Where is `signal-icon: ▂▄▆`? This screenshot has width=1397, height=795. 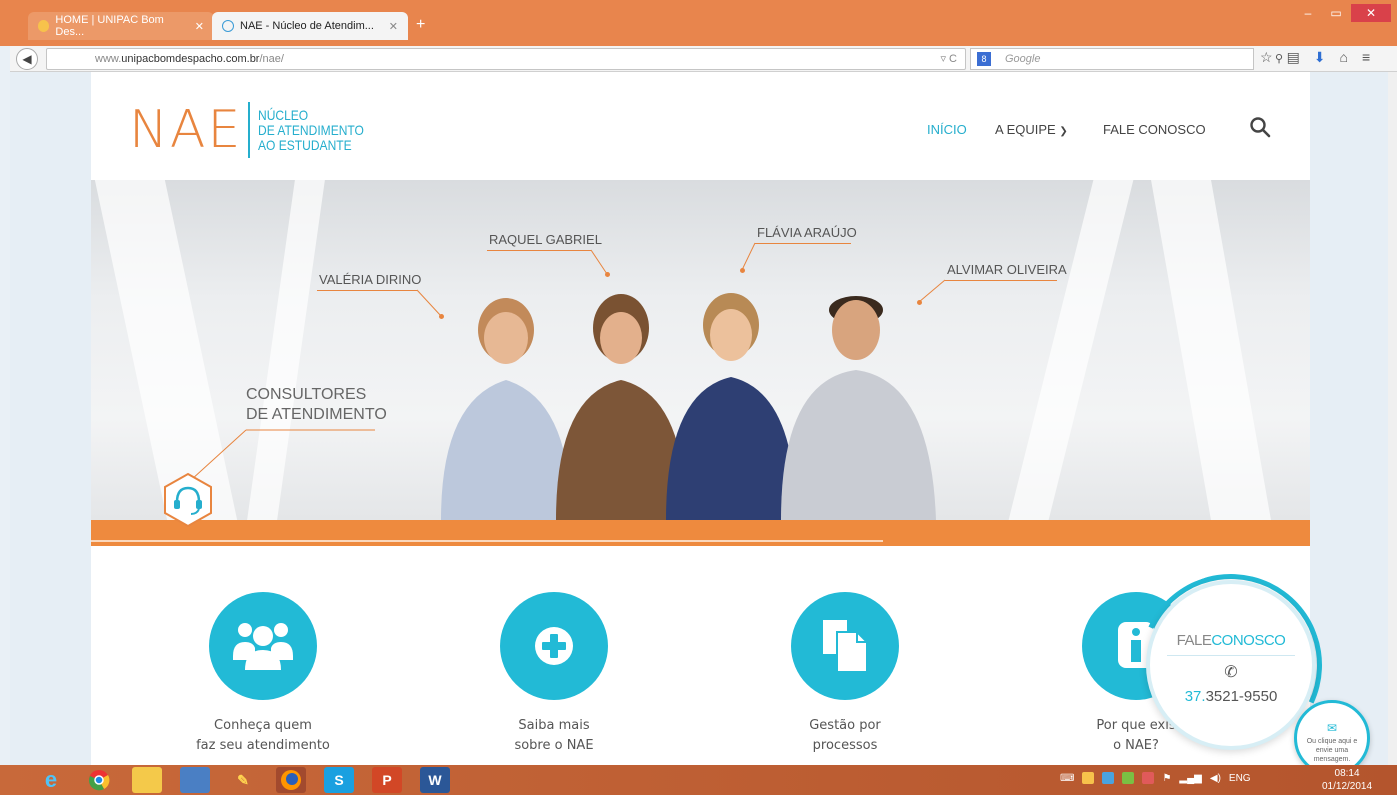 signal-icon: ▂▄▆ is located at coordinates (1190, 778).